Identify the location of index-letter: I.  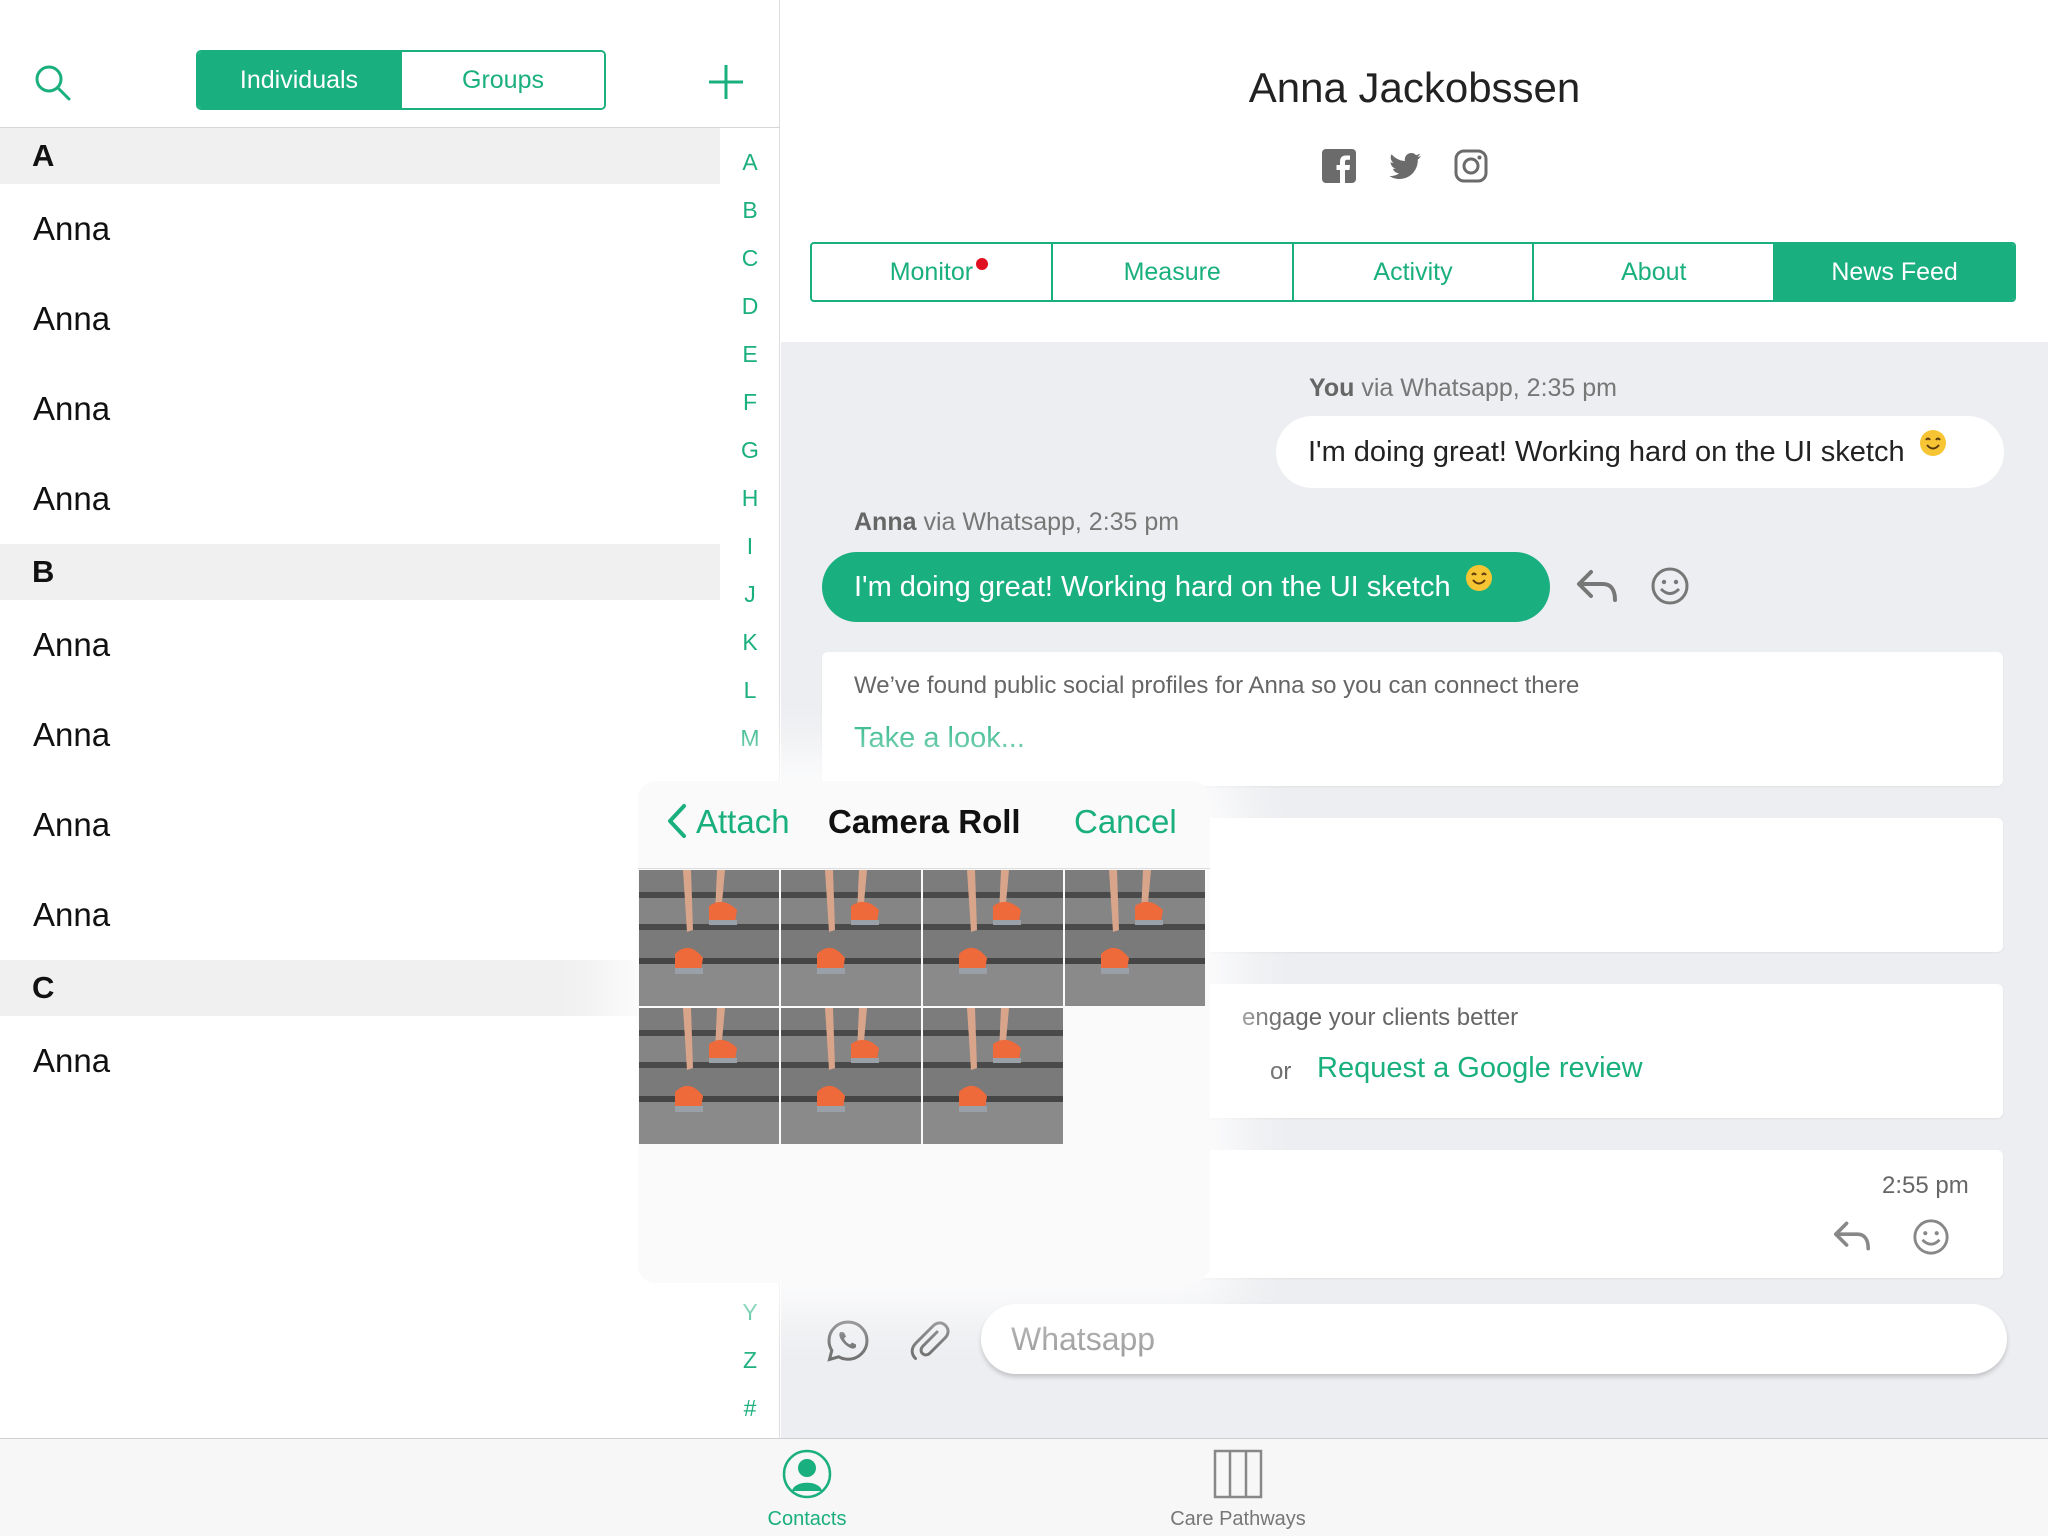
(750, 550).